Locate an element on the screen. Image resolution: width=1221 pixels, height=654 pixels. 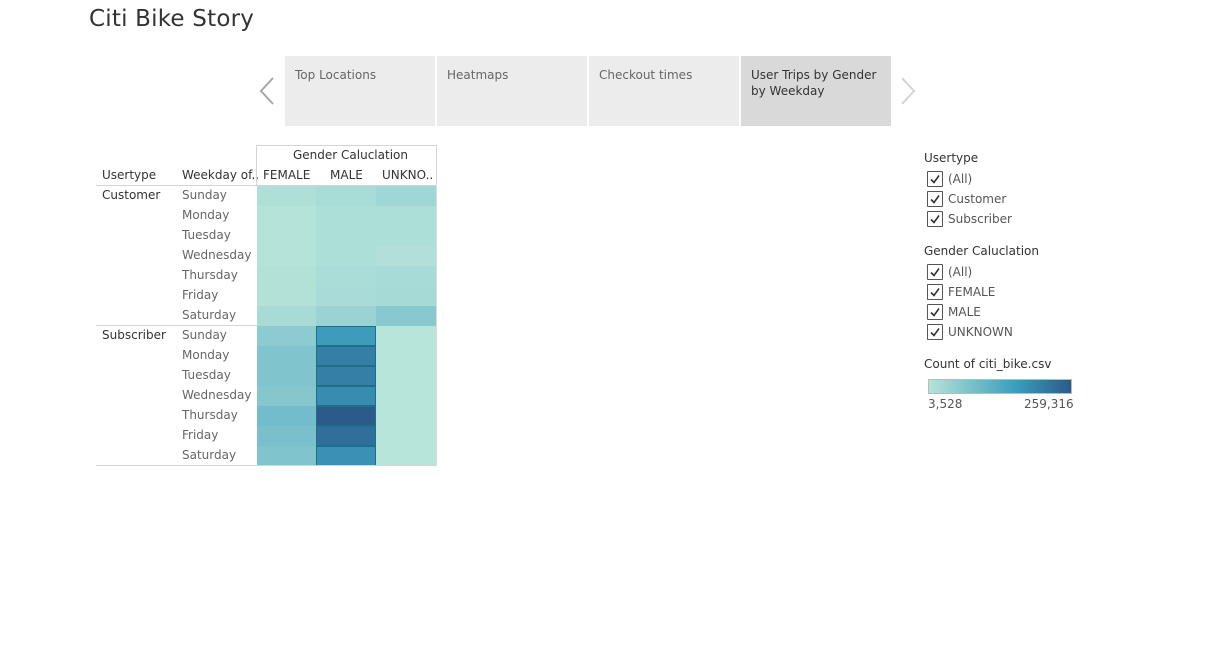
column-header-unknown: UNKNO.. is located at coordinates (407, 175).